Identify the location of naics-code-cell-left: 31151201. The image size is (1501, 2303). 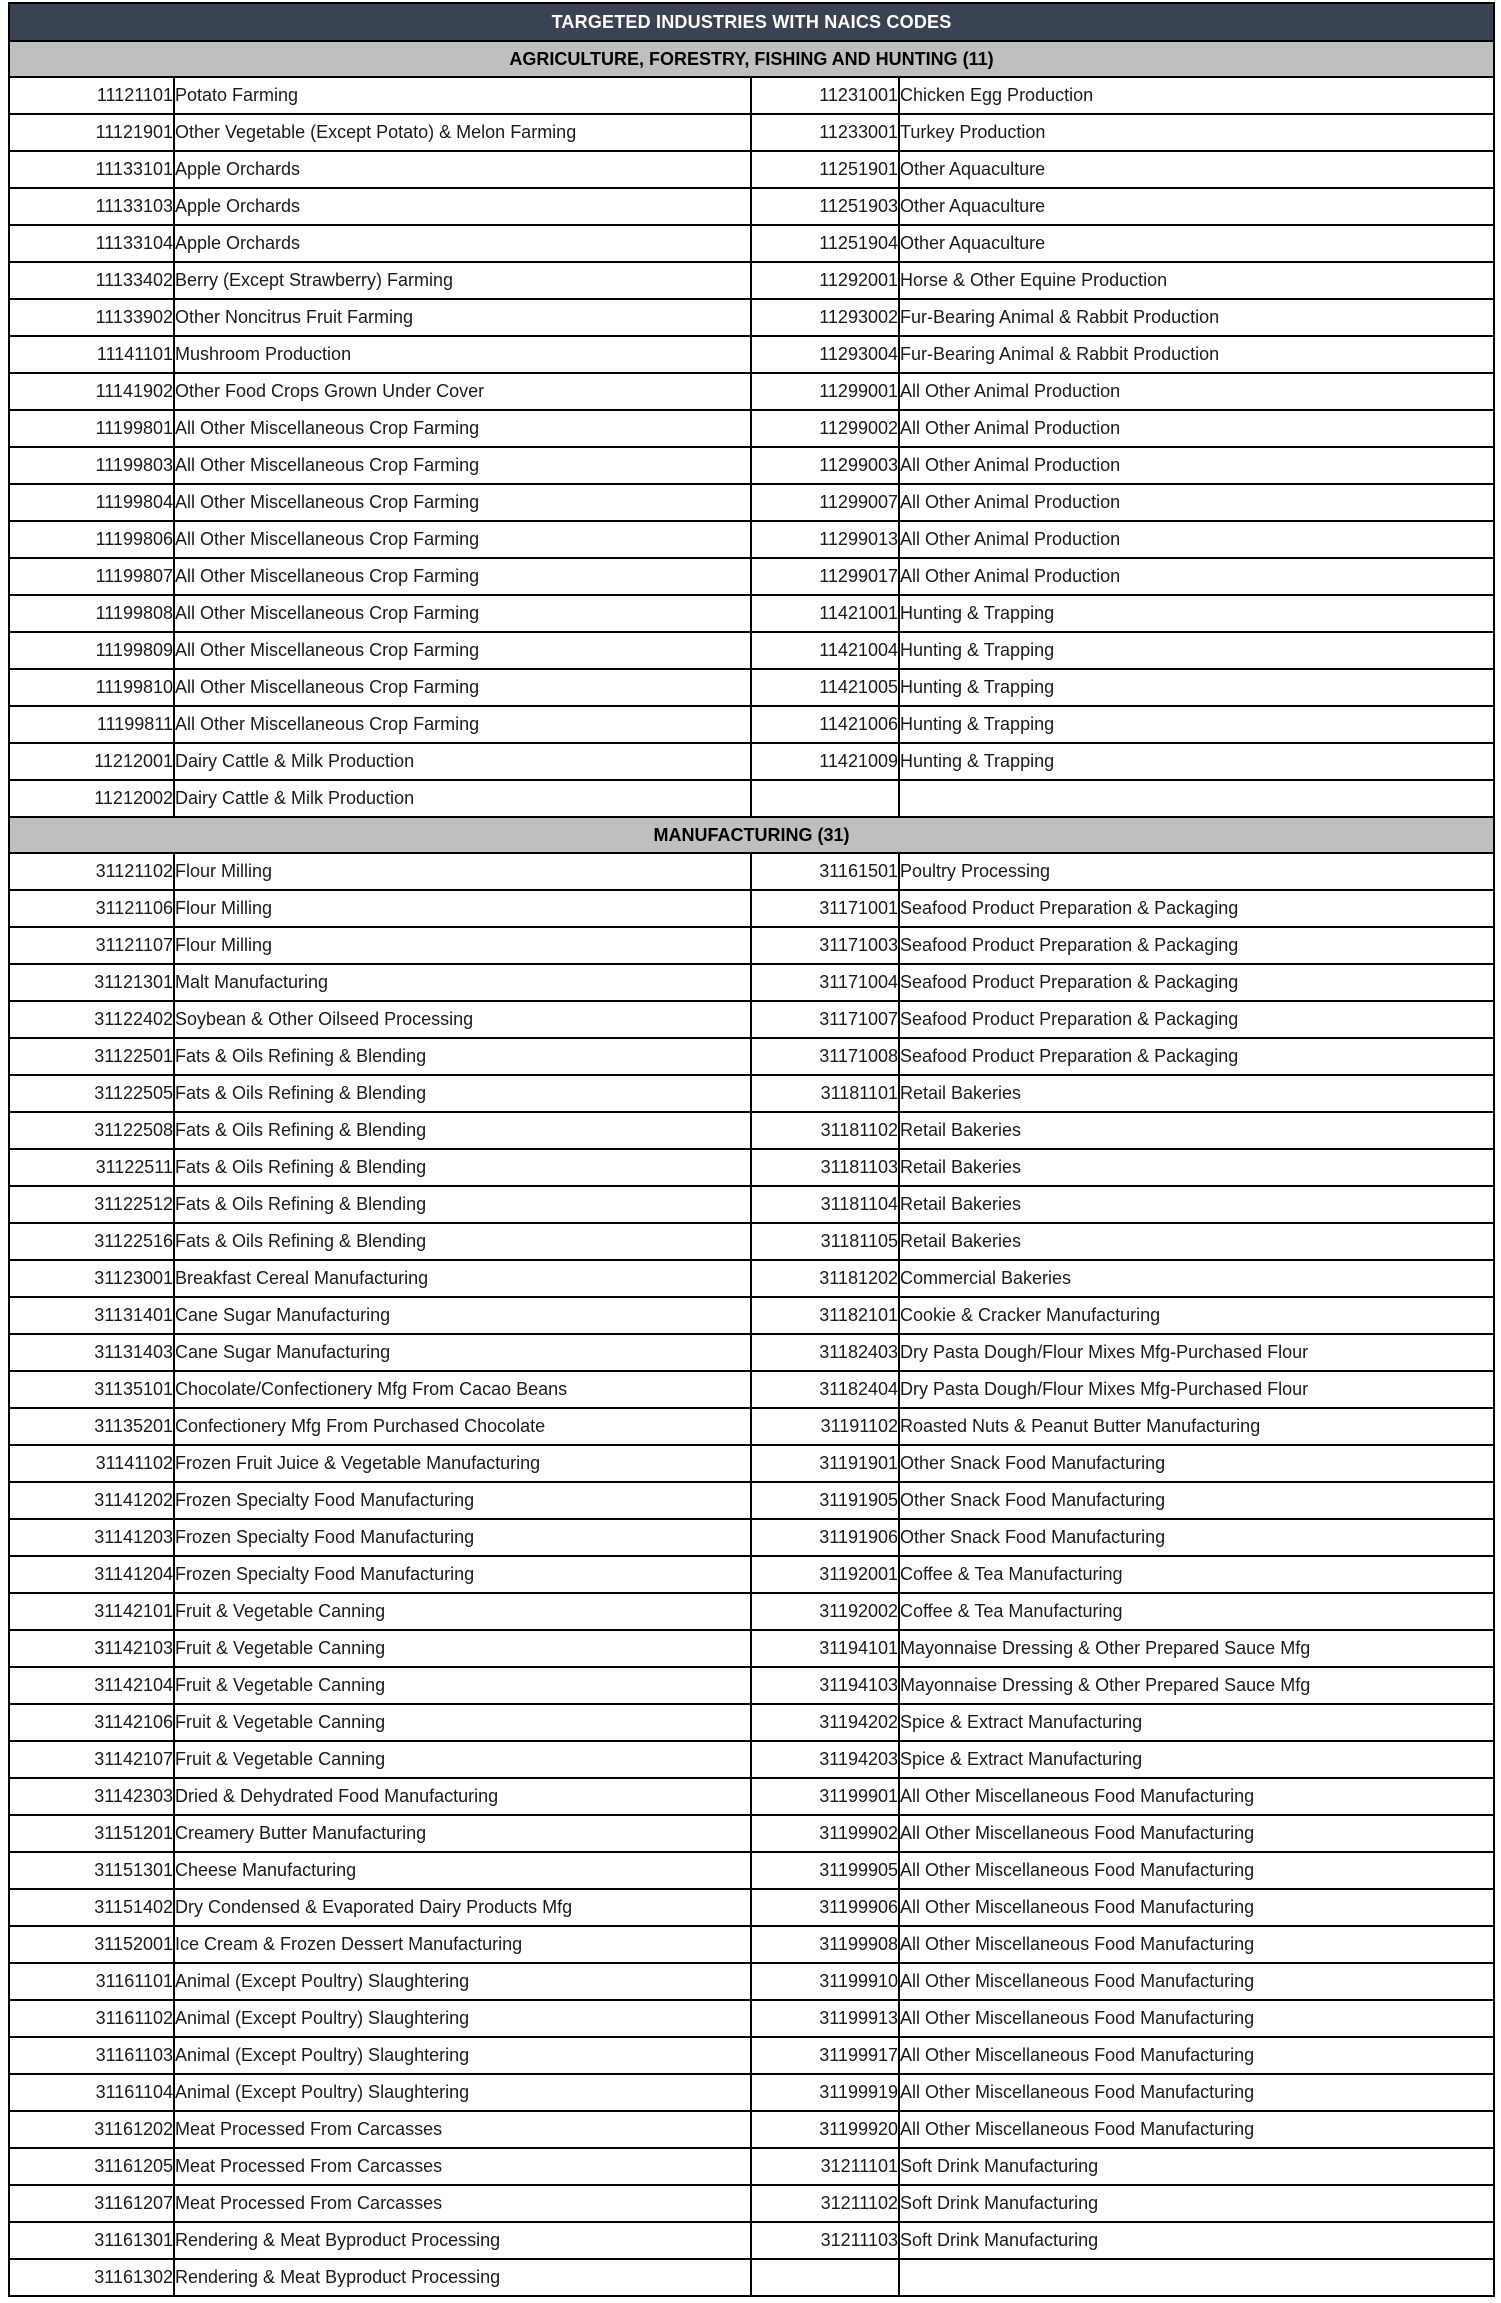
(91, 1833).